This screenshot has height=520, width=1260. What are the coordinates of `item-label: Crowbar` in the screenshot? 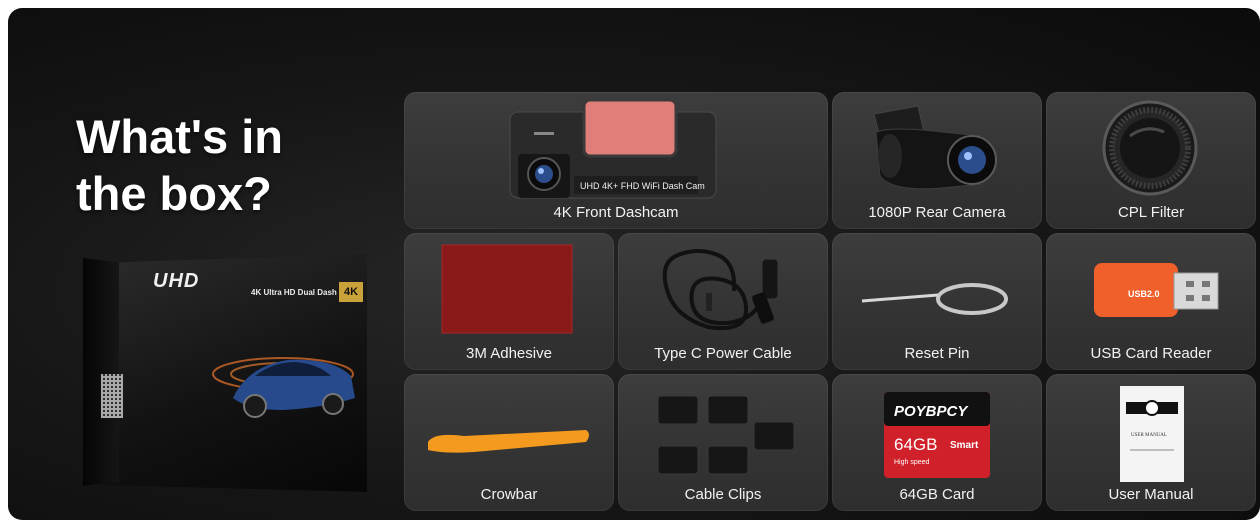 It's located at (509, 494).